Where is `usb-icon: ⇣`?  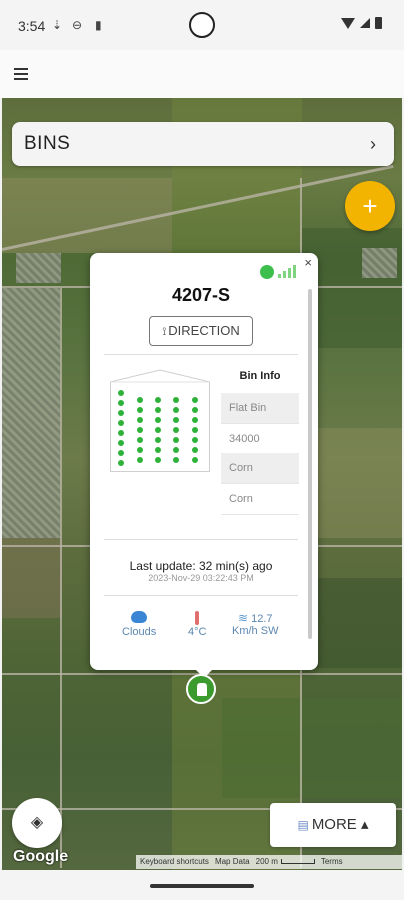
usb-icon: ⇣ is located at coordinates (57, 25).